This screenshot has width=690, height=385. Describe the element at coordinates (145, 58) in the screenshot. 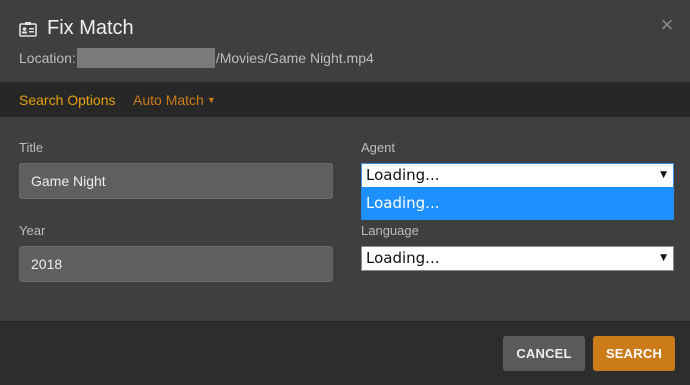

I see `redacted-path` at that location.